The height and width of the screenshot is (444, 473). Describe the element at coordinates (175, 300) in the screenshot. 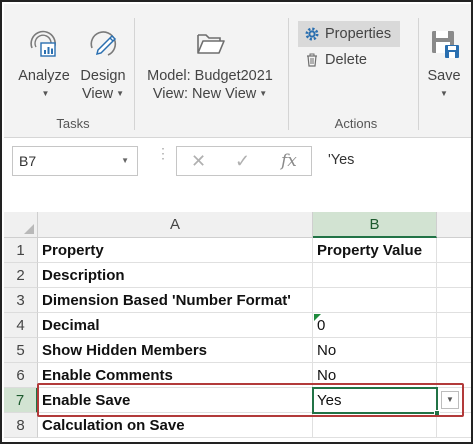

I see `cell-property-name: Dimension Based 'Number Format'` at that location.